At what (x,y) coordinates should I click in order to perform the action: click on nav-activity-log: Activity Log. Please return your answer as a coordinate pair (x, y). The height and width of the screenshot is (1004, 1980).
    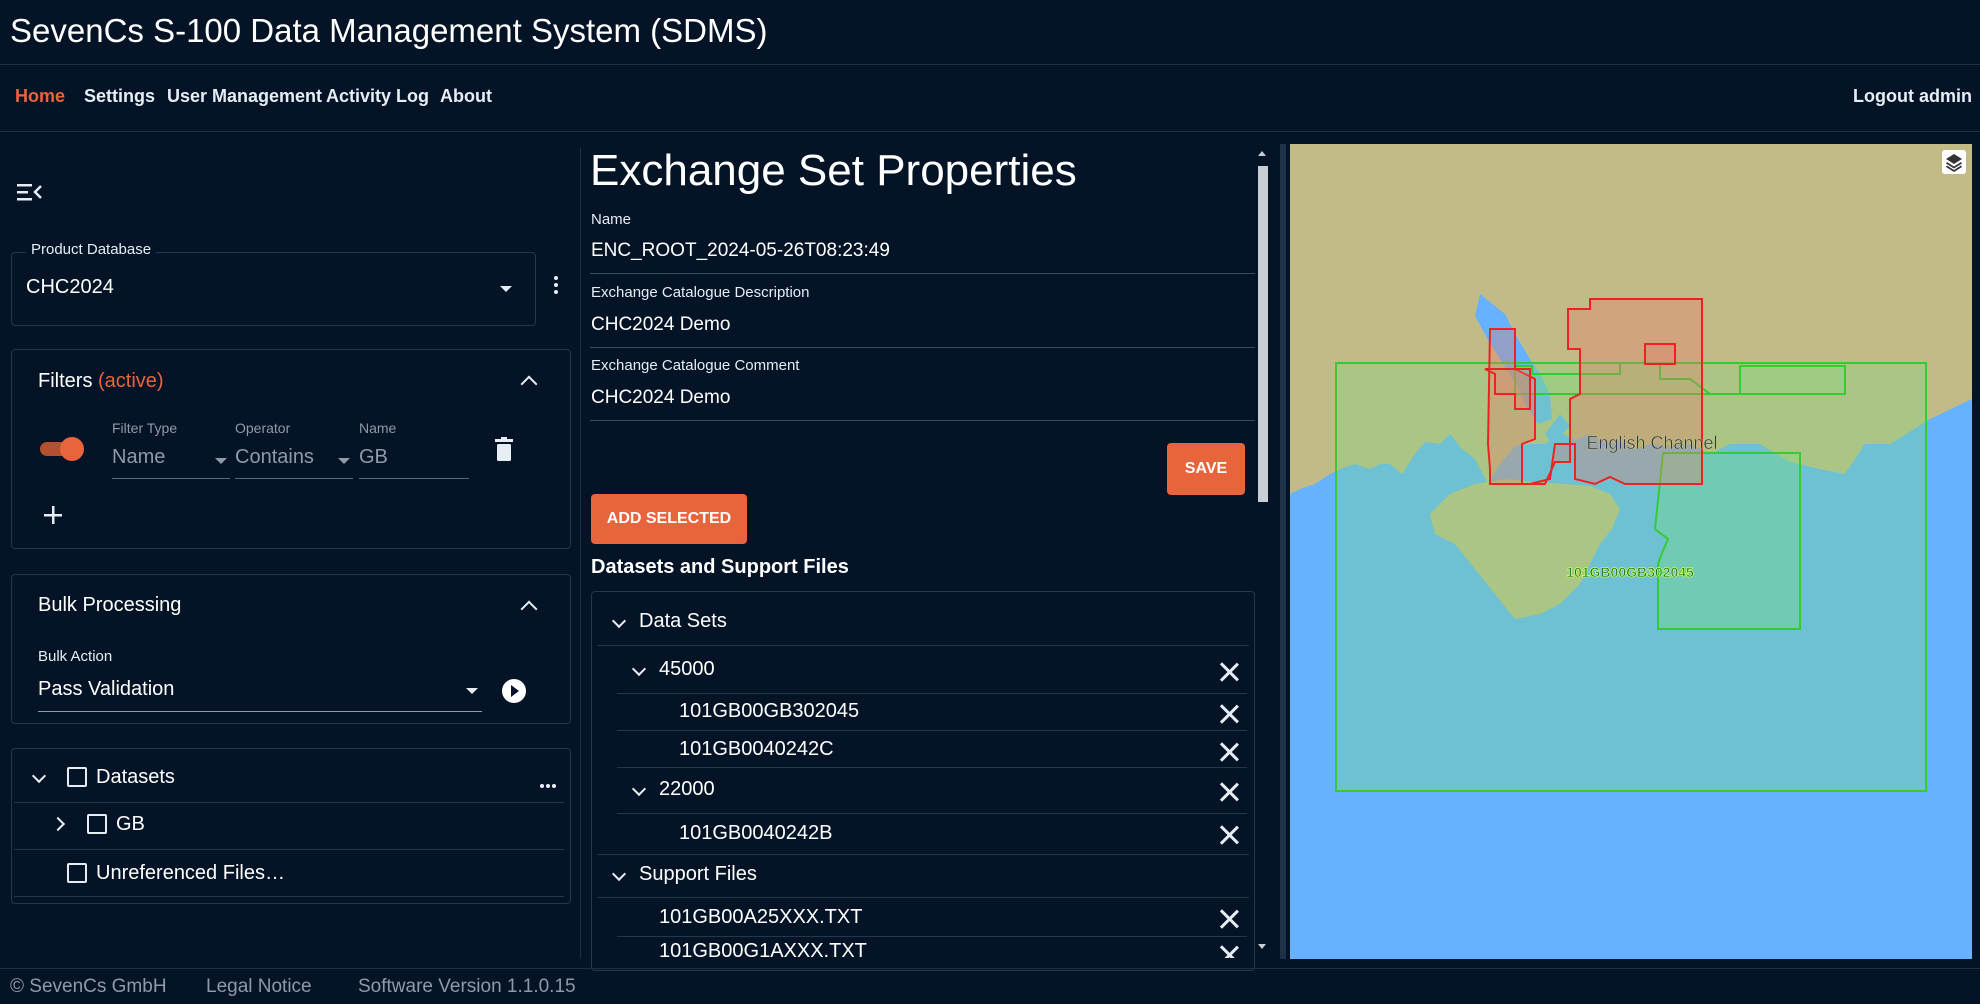
    Looking at the image, I should click on (377, 96).